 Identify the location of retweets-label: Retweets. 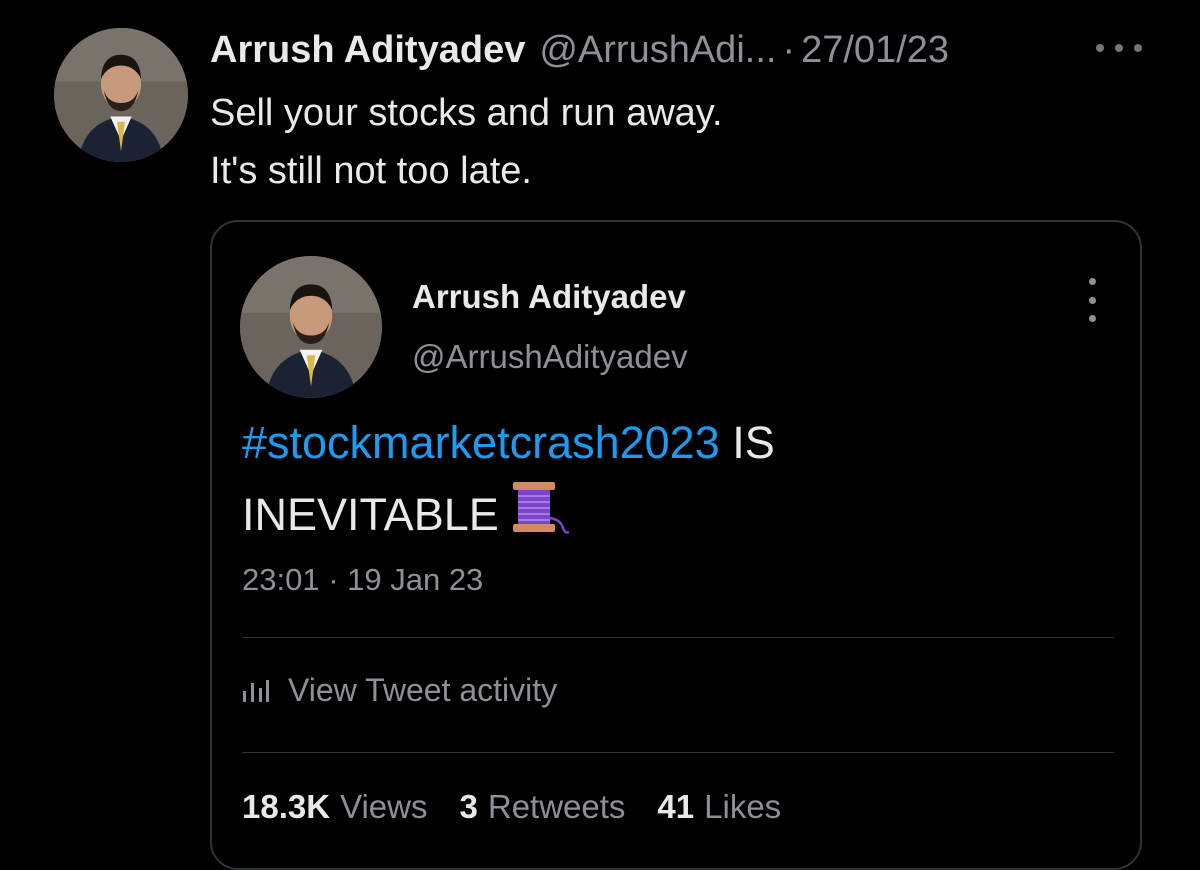
(556, 806).